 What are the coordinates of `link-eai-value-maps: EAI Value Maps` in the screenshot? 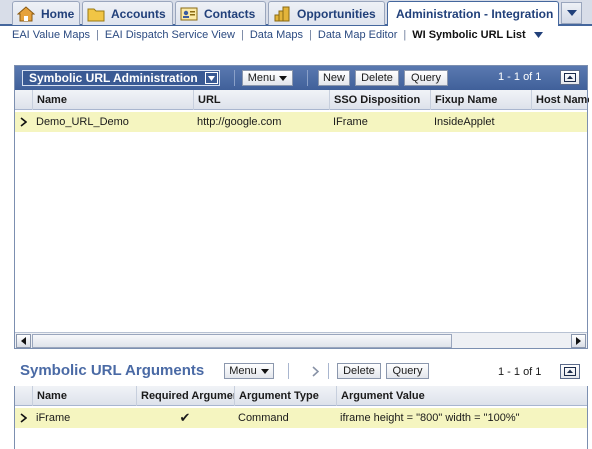 It's located at (48, 35).